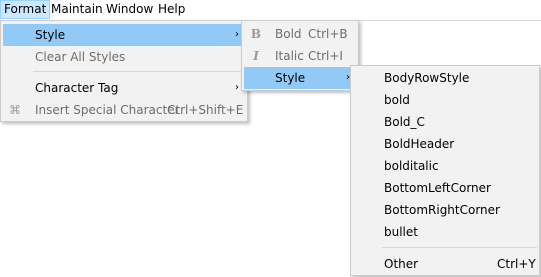 Image resolution: width=541 pixels, height=277 pixels. What do you see at coordinates (419, 144) in the screenshot?
I see `style-name: BoldHeader` at bounding box center [419, 144].